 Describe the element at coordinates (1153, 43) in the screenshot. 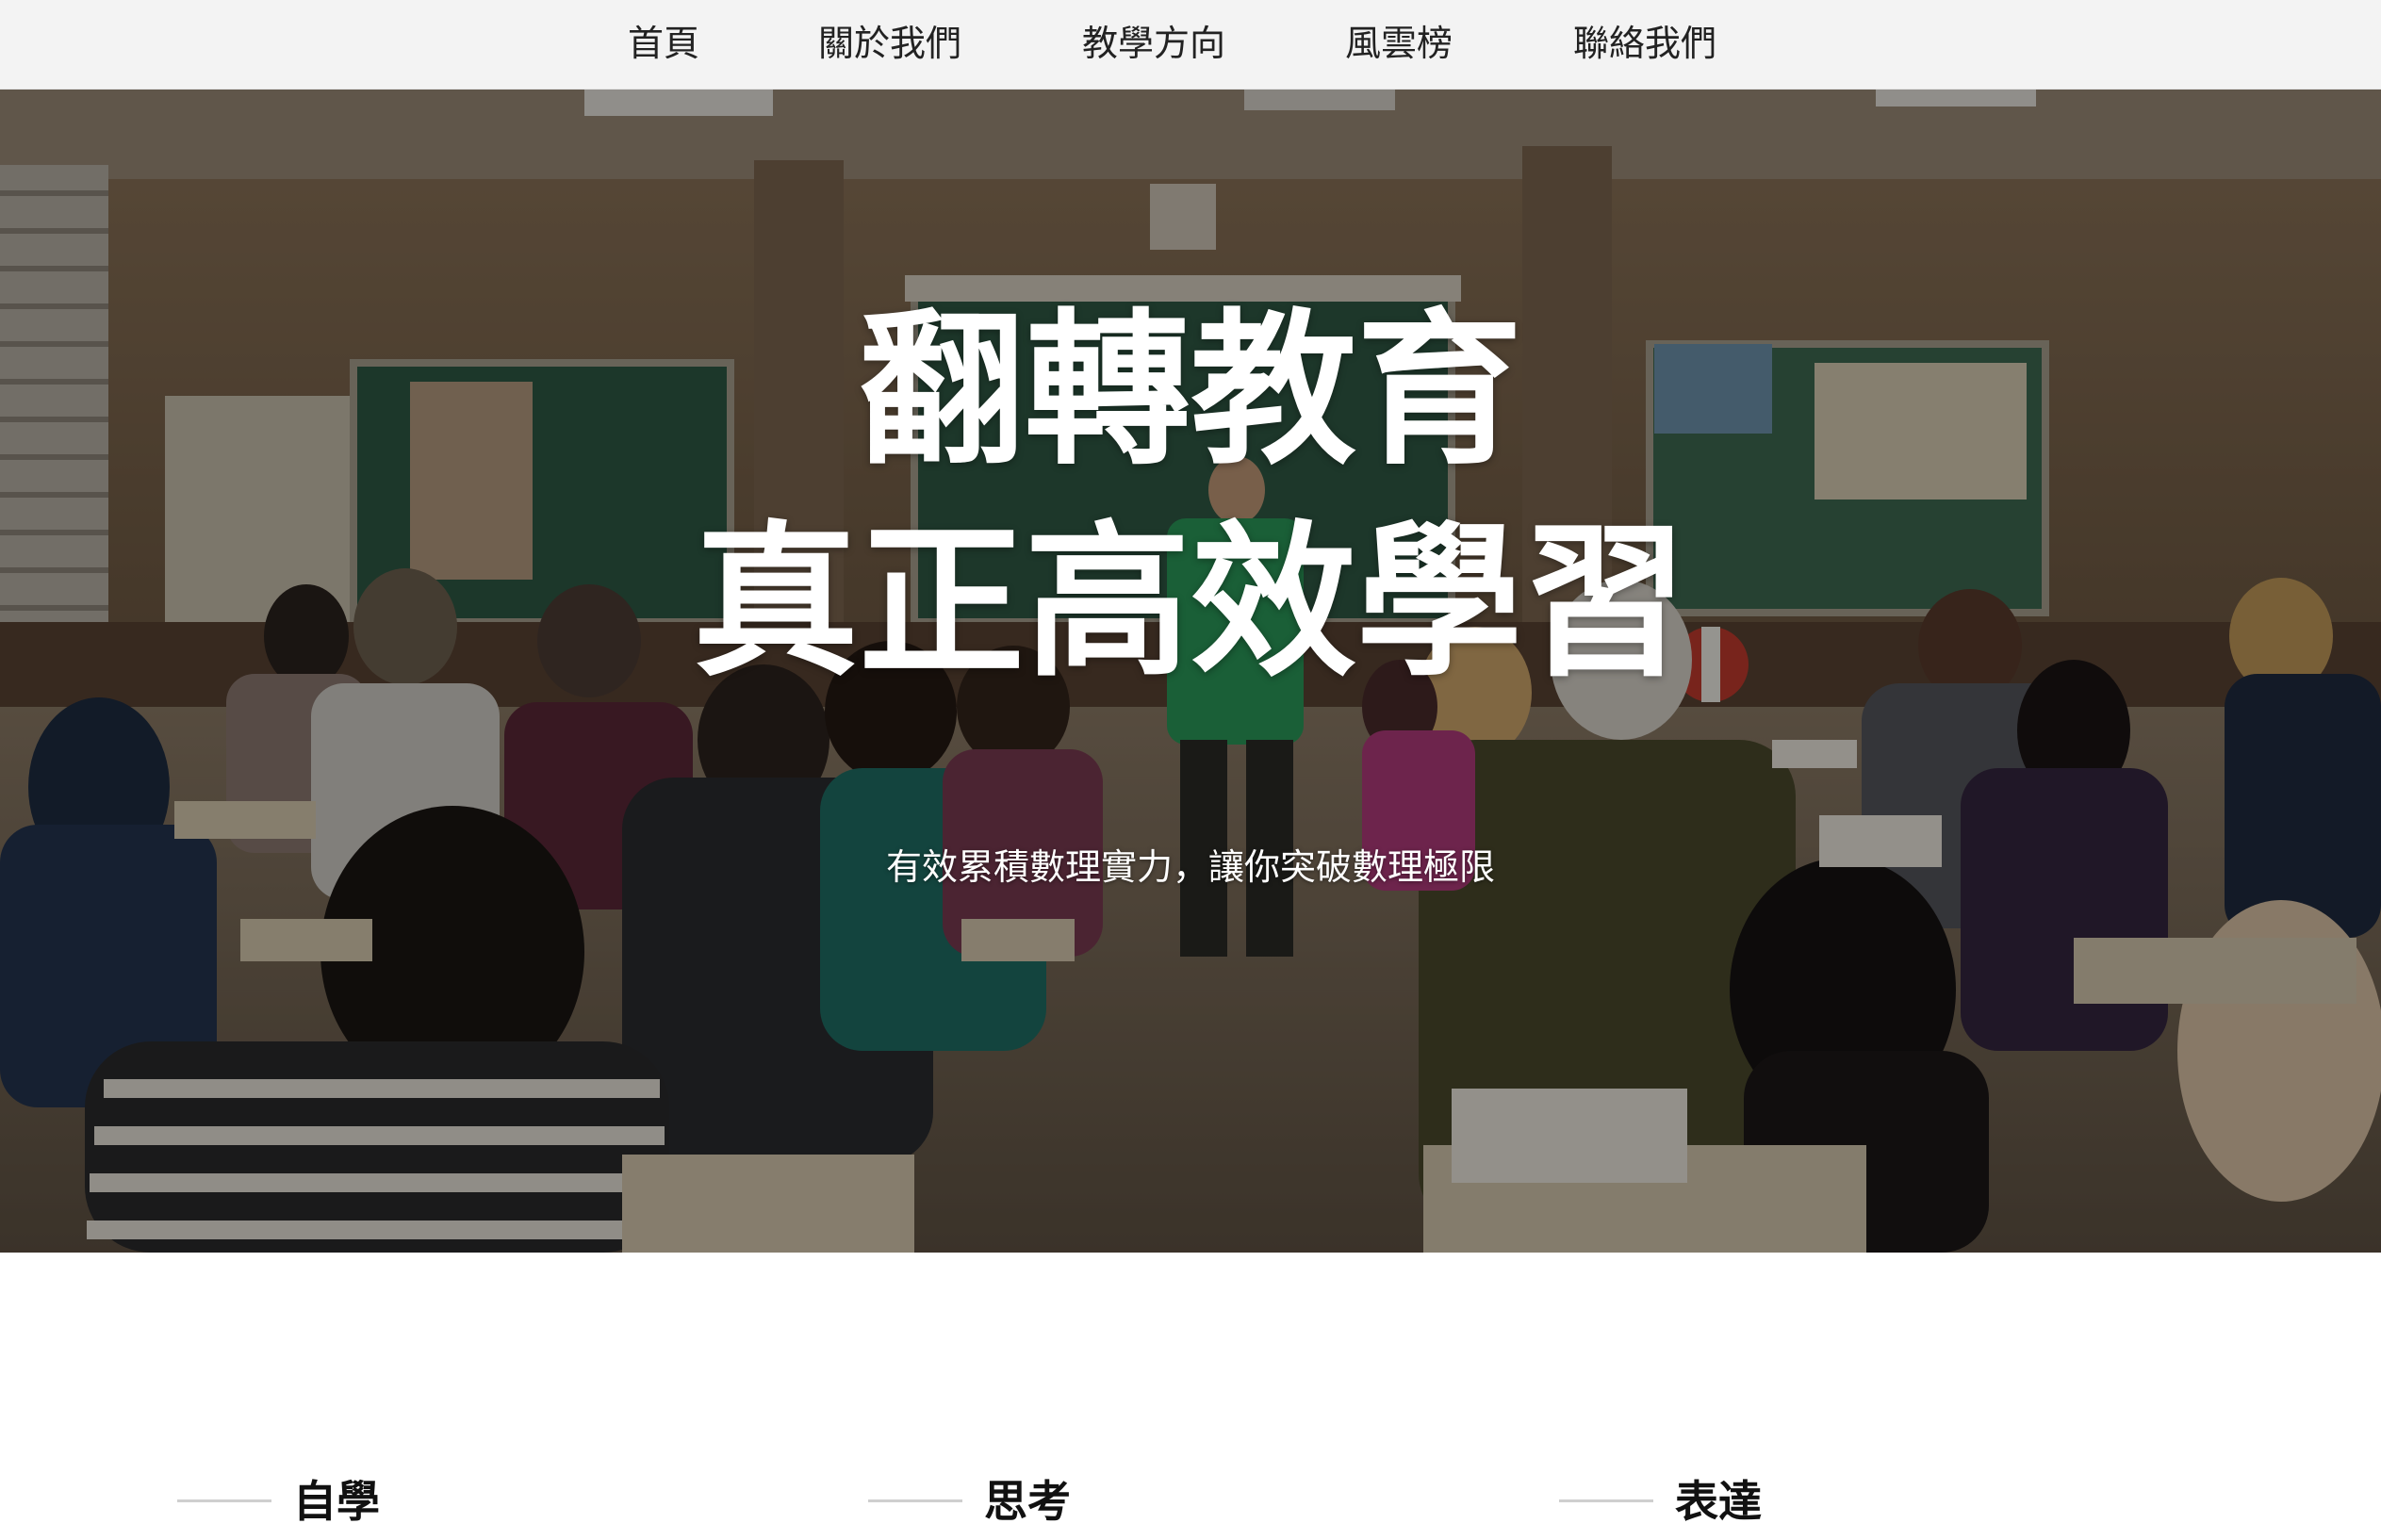

I see `nav-link-teaching: 教學方向` at that location.